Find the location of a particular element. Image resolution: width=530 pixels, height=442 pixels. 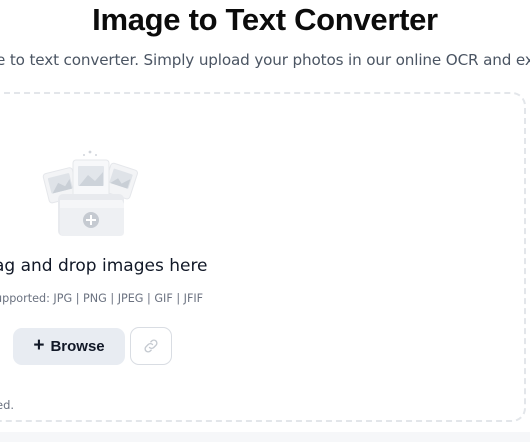

link-icon is located at coordinates (151, 346).